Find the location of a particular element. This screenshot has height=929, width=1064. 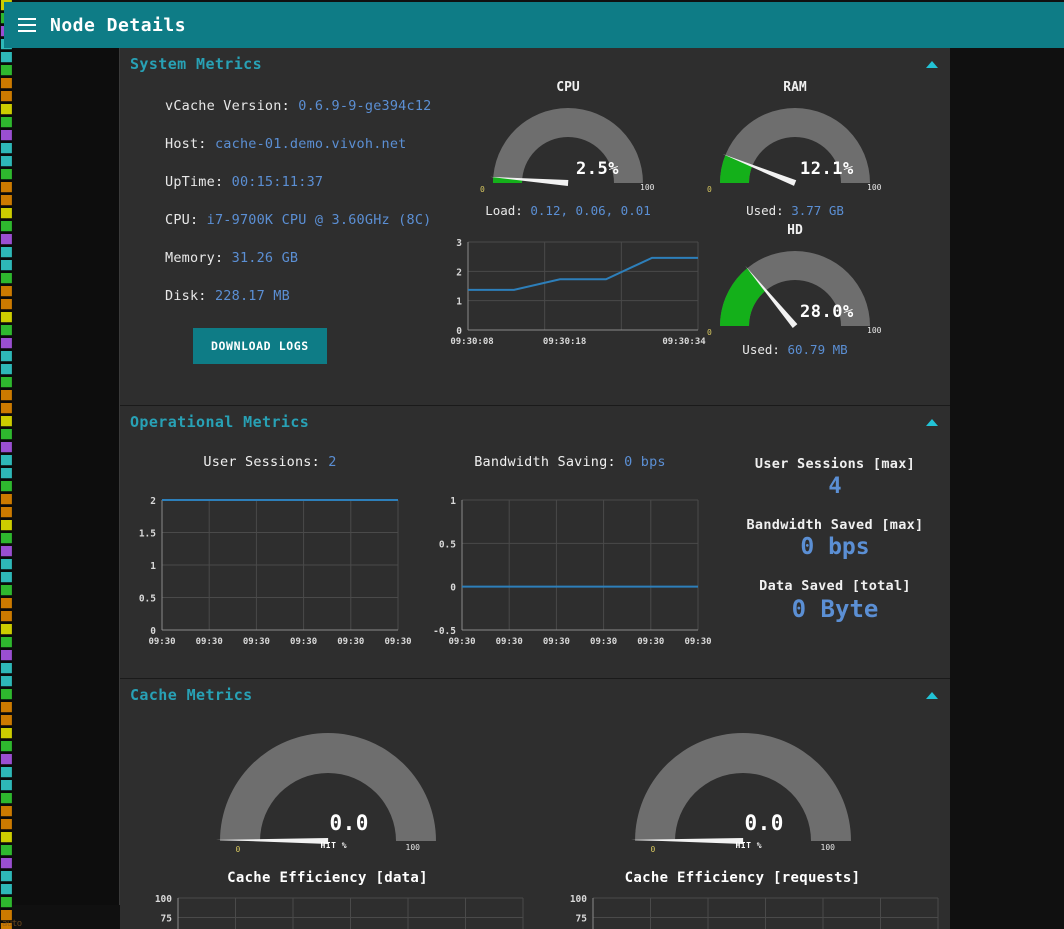

svg-text: 2 is located at coordinates (153, 501).